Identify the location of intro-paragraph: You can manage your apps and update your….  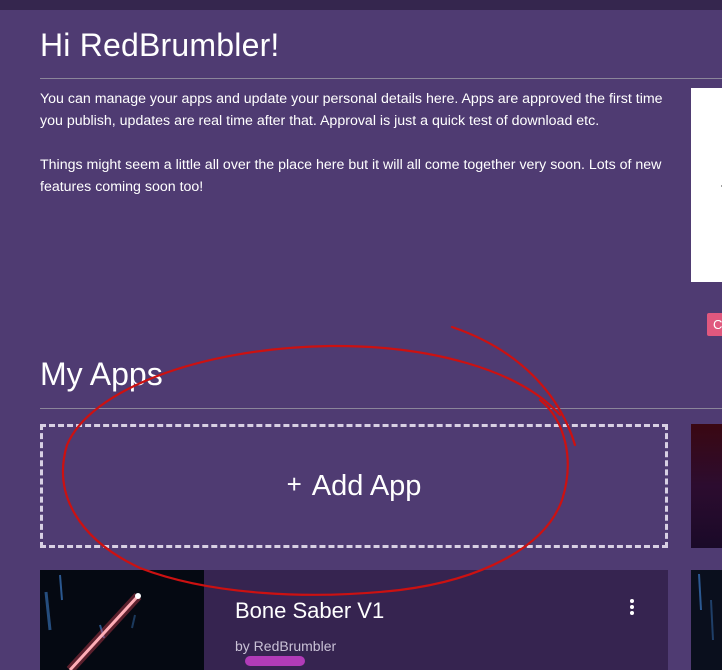
(351, 110).